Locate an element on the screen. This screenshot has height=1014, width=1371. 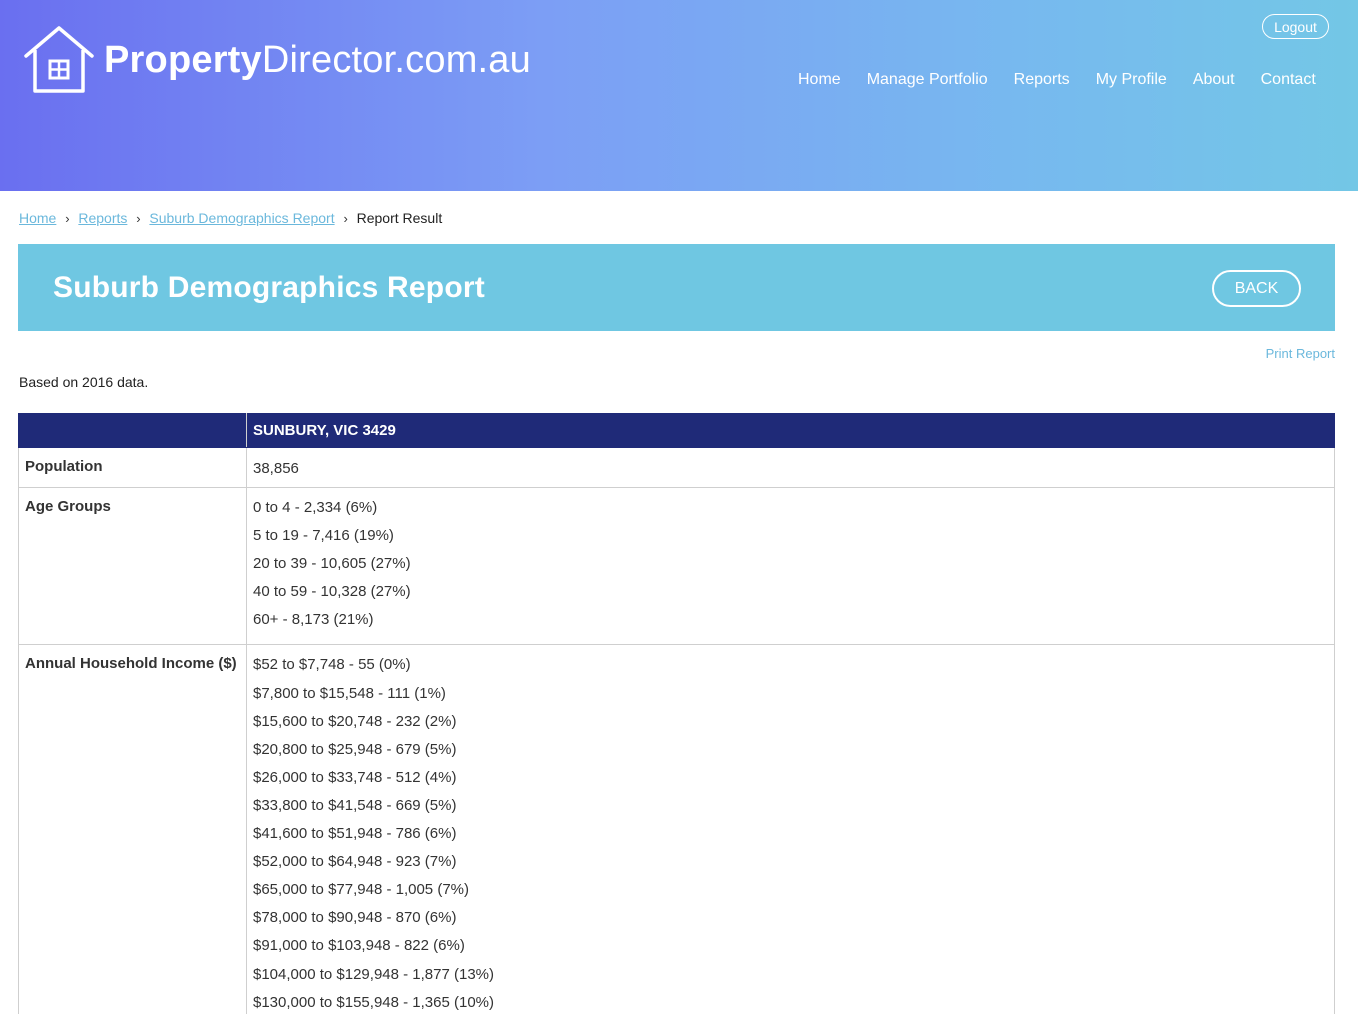
income-item: $41,600 to $51,948 - 786 (6%) is located at coordinates (355, 834).